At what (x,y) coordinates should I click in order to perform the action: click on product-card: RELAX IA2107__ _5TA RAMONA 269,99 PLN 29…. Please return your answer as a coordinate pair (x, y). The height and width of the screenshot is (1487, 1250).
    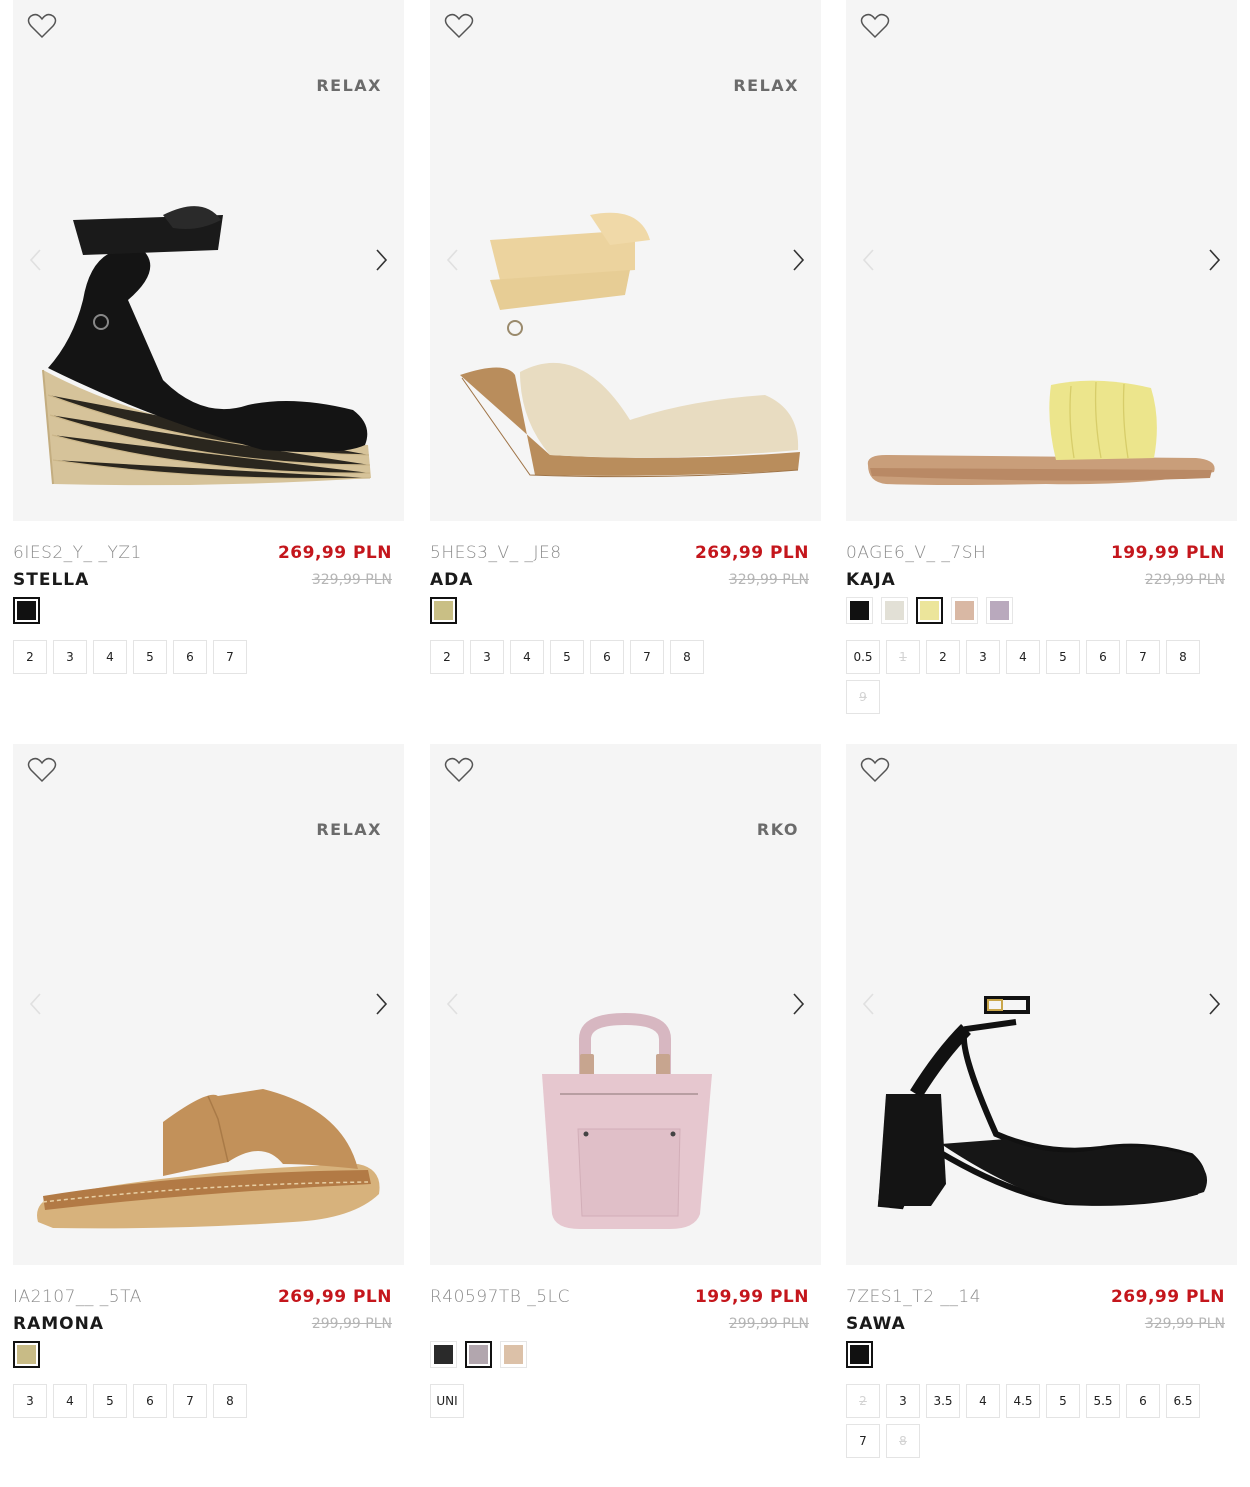
    Looking at the image, I should click on (208, 1081).